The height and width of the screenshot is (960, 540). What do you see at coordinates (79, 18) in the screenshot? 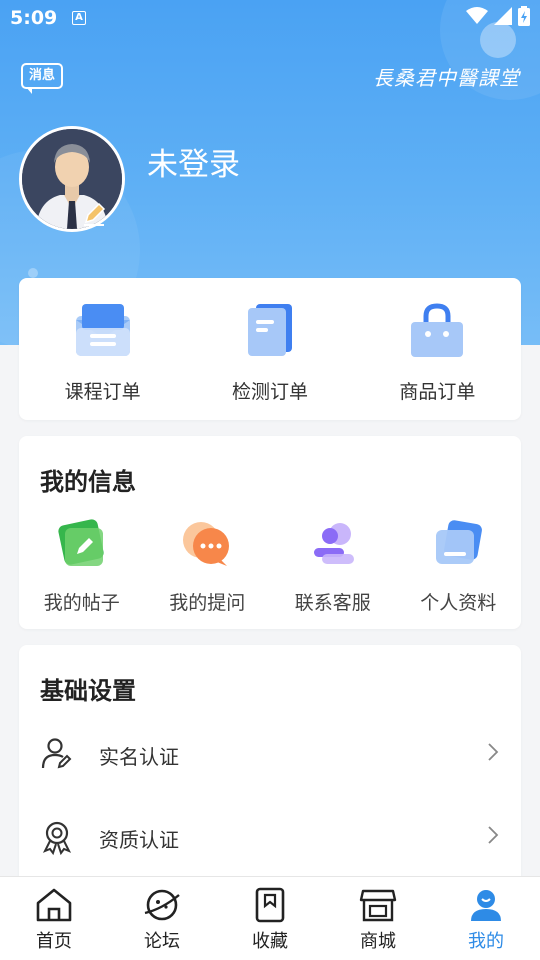
I see `notification-icon: A` at bounding box center [79, 18].